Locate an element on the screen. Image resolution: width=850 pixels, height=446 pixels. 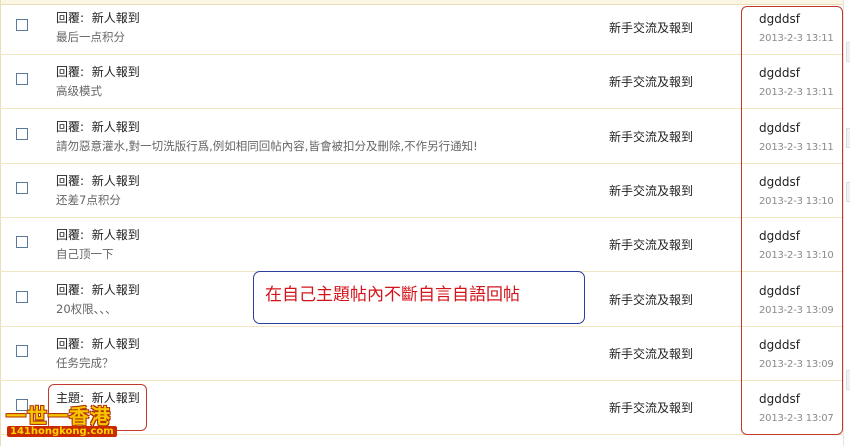
post-excerpt: 高级模式 is located at coordinates (79, 91).